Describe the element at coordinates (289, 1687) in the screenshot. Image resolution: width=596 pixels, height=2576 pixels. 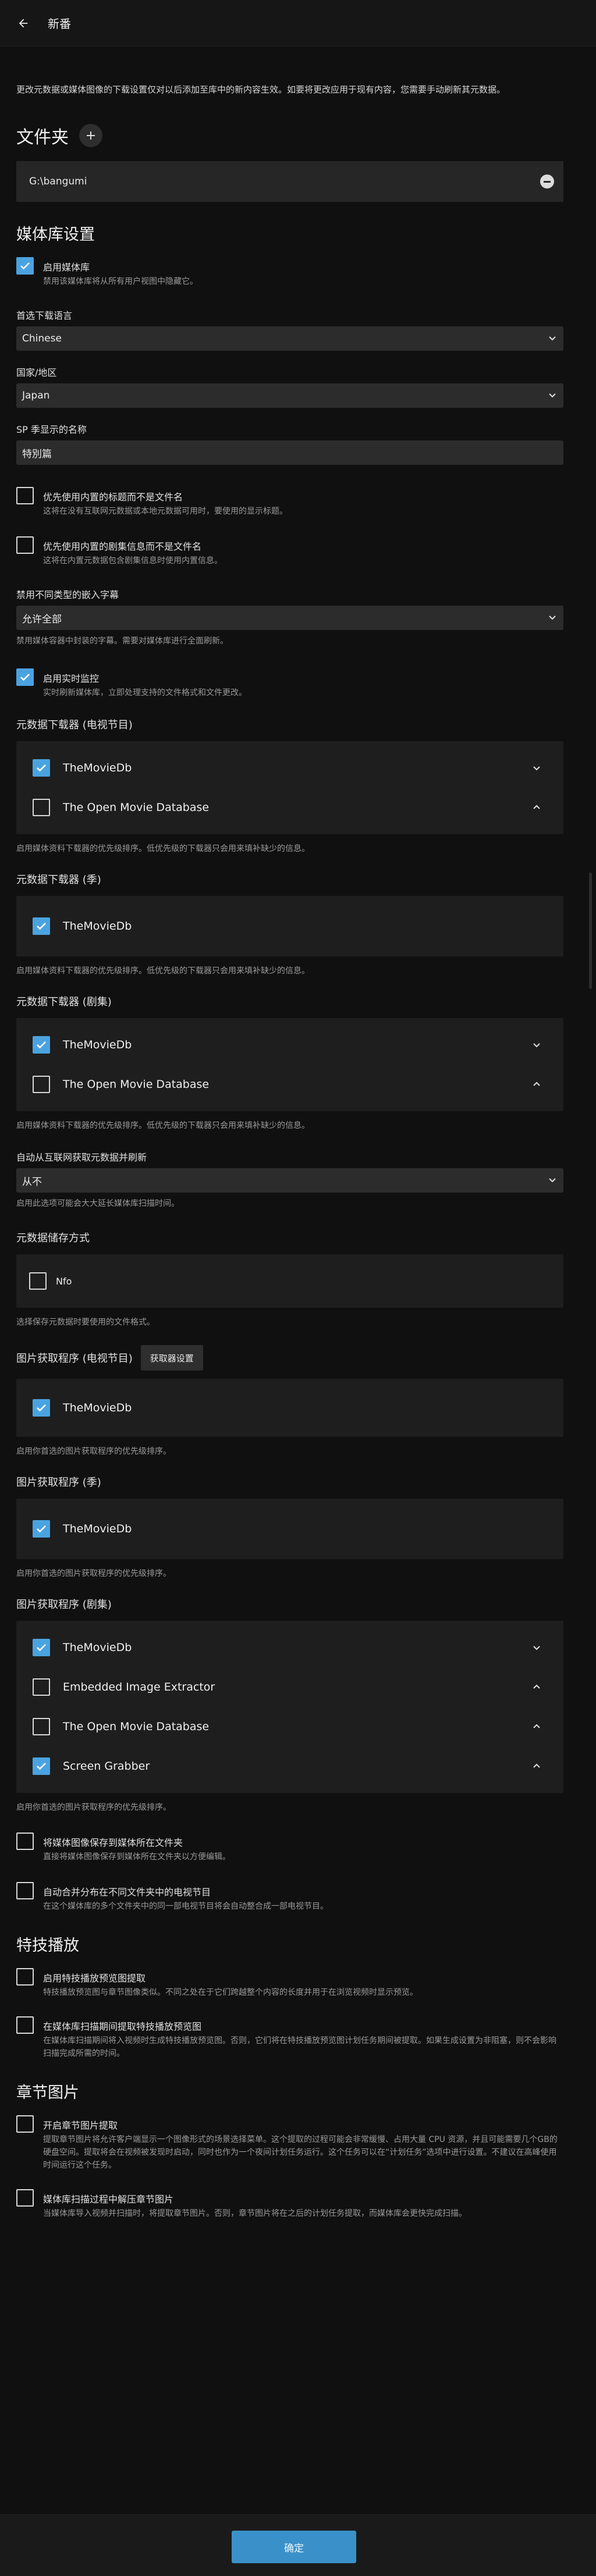
I see `list-item: Embedded Image Extractor` at that location.